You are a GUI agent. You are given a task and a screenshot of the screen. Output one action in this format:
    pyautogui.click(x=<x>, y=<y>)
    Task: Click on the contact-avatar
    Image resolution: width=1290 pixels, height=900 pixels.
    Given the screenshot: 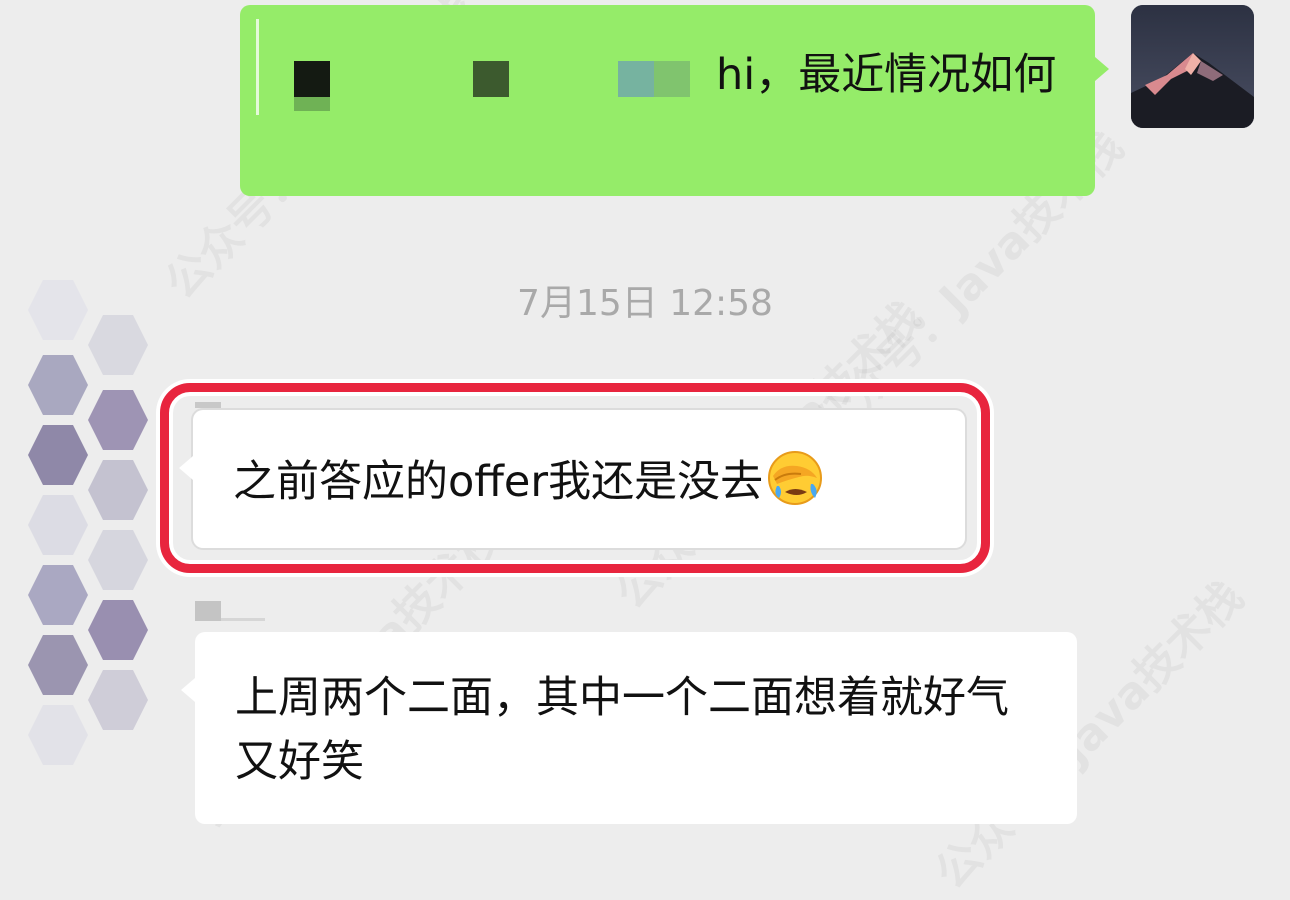 What is the action you would take?
    pyautogui.click(x=93, y=537)
    